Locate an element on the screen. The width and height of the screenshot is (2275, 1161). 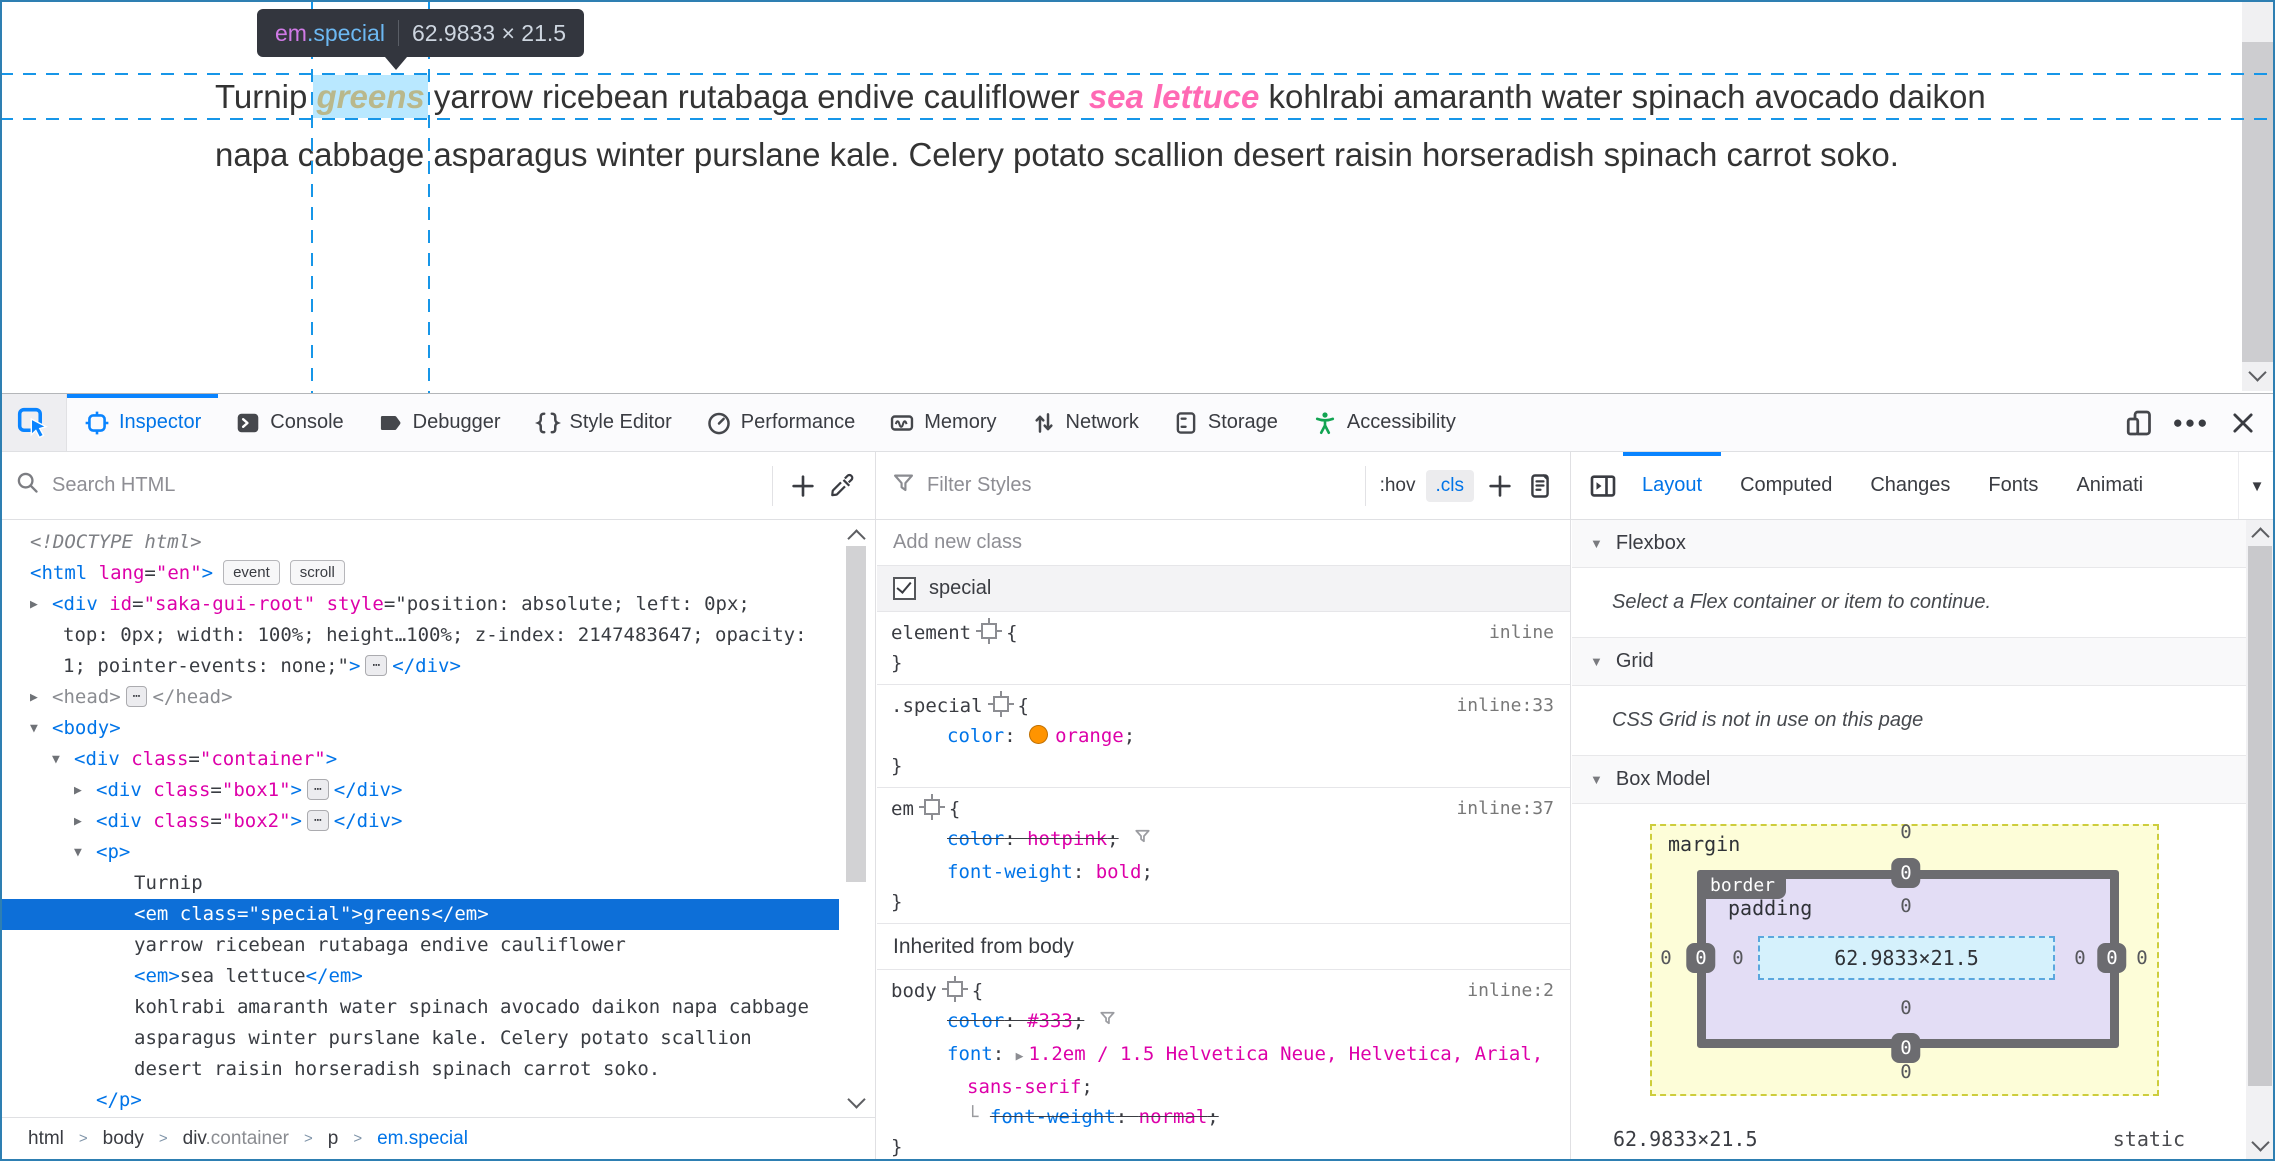
margin-top-value: 0 is located at coordinates (1905, 832).